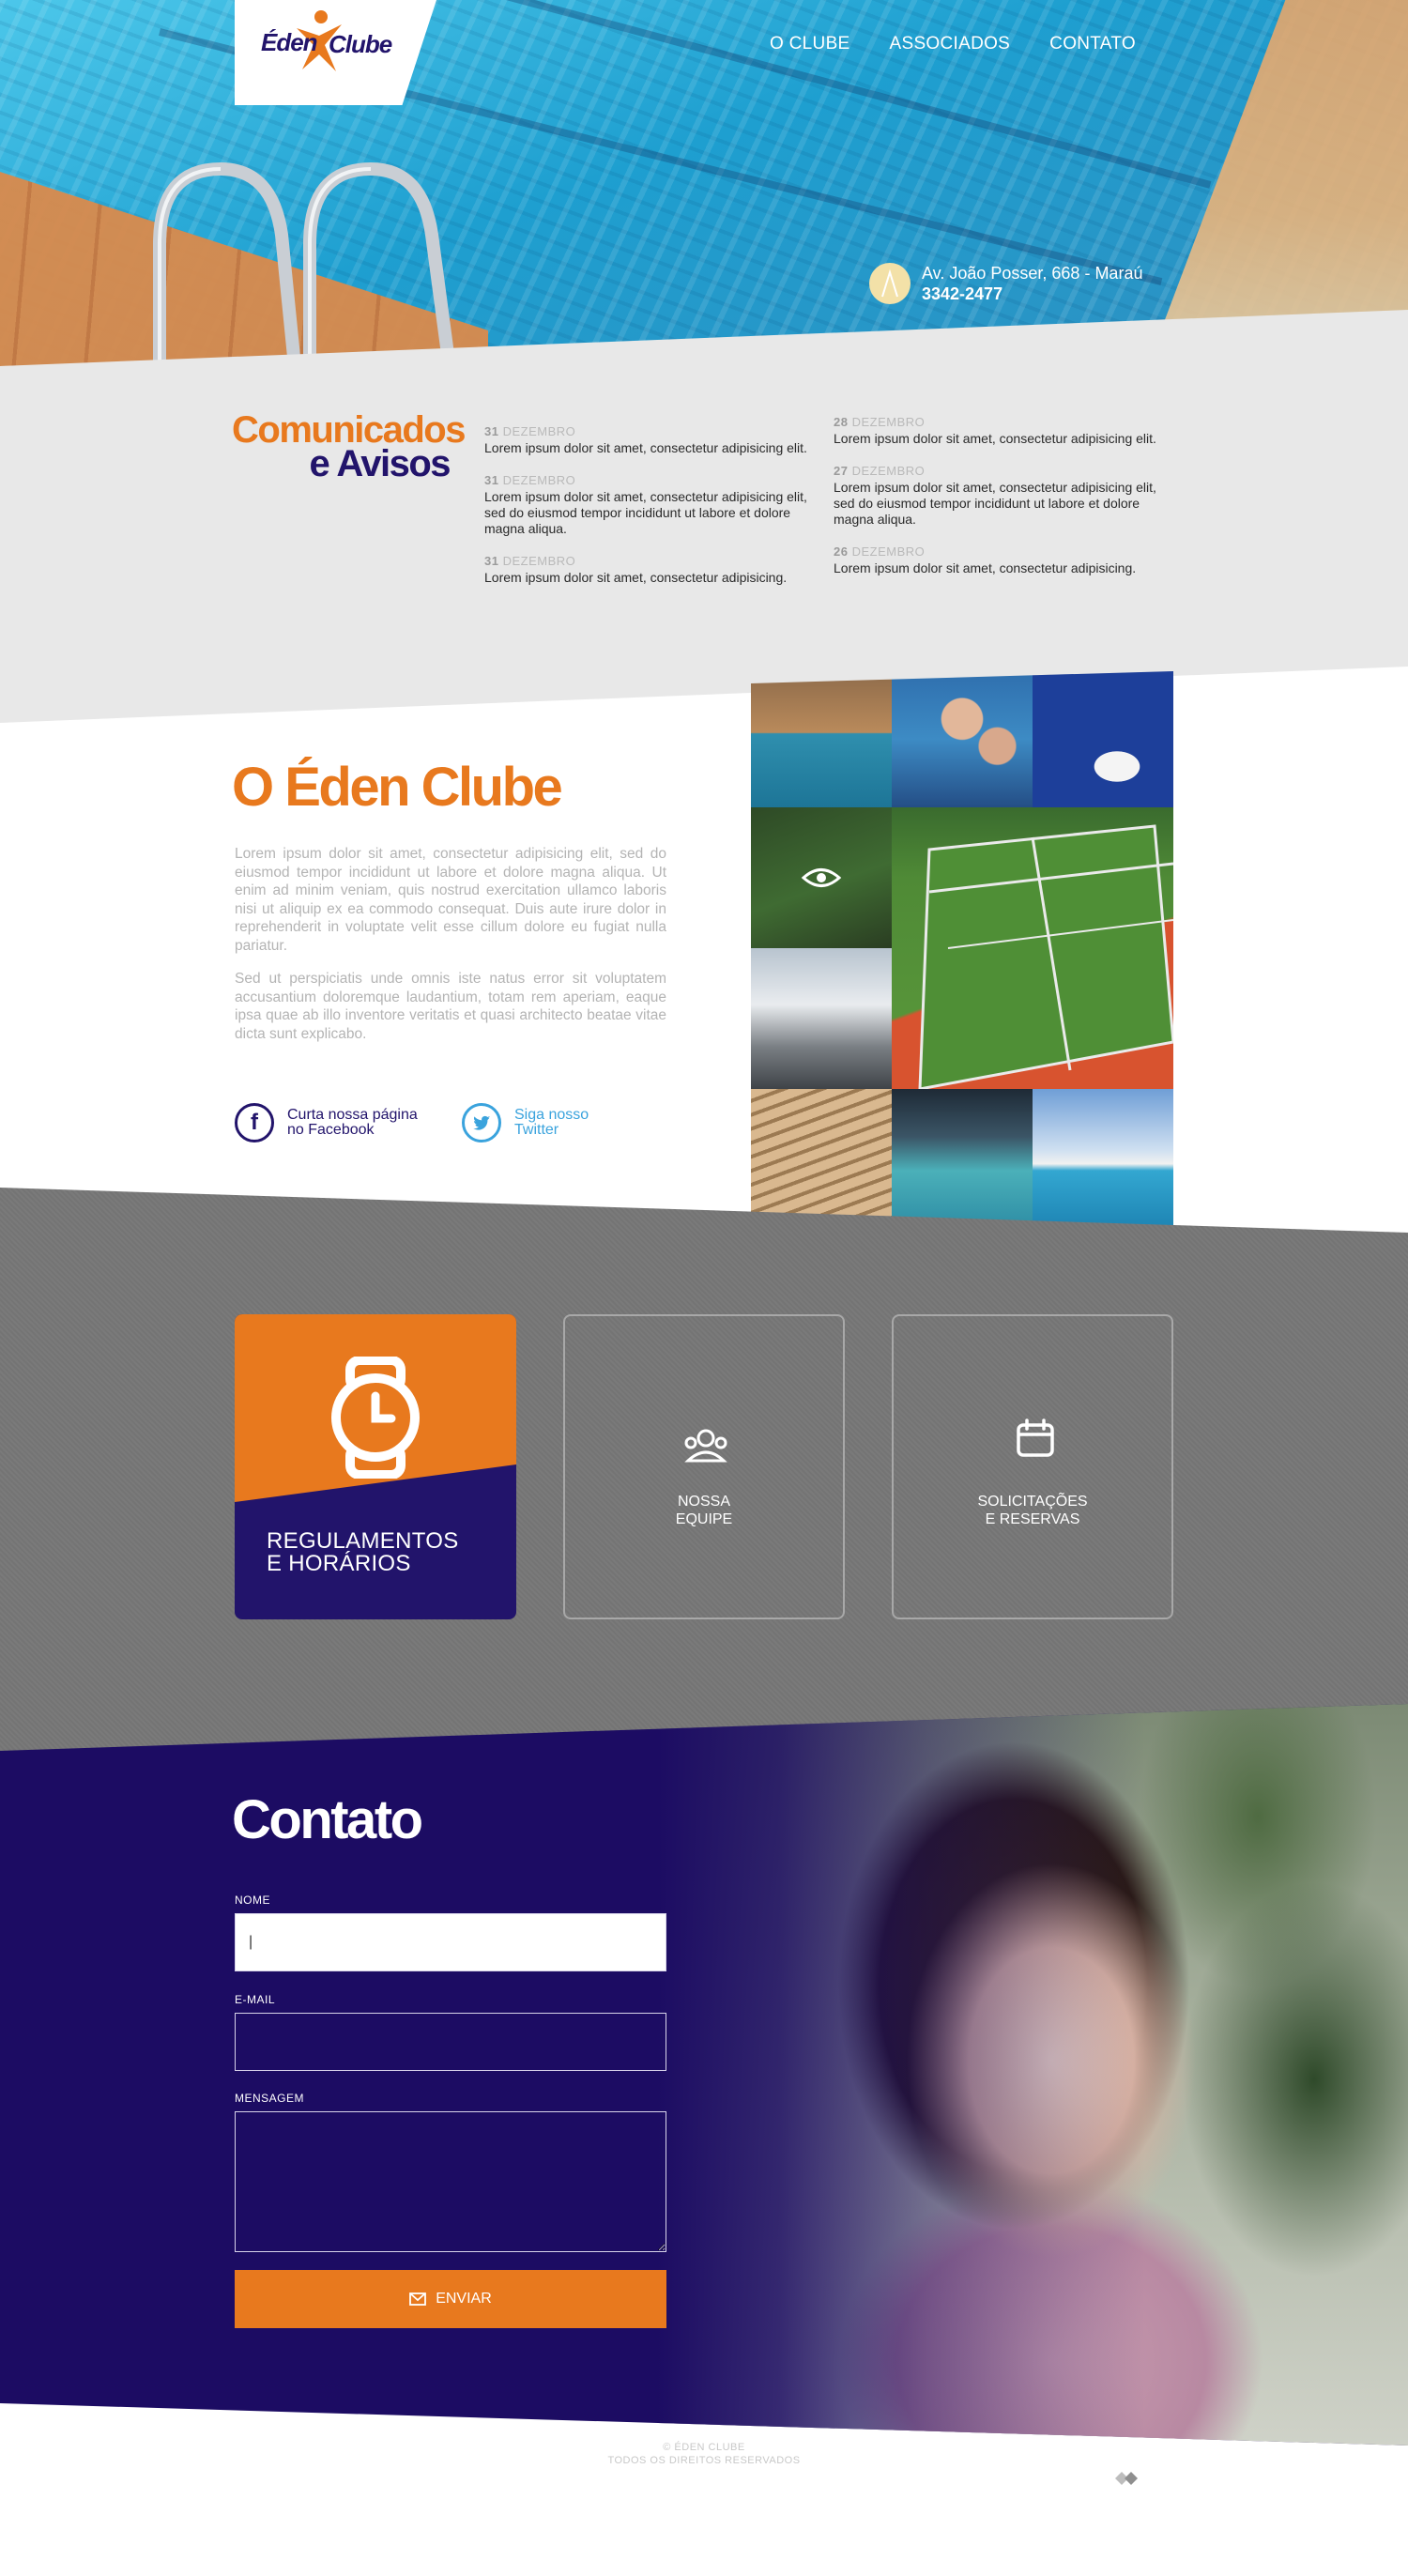 The width and height of the screenshot is (1408, 2576). I want to click on twitter-link: Siga nosso Twitter, so click(525, 1122).